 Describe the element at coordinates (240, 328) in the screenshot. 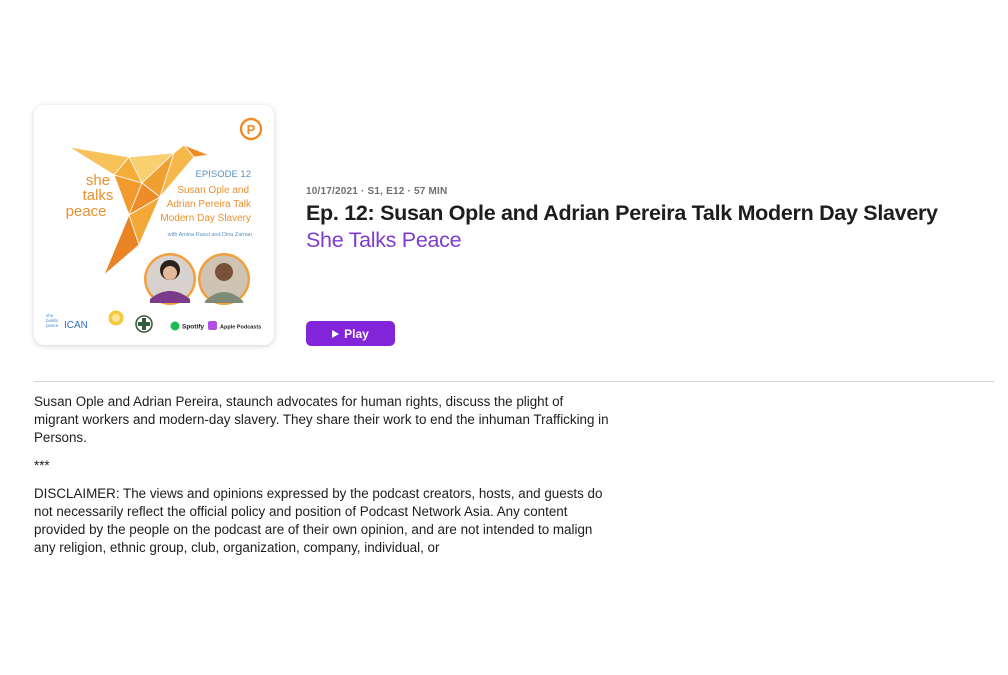

I see `svg-text: Apple Podcasts` at that location.